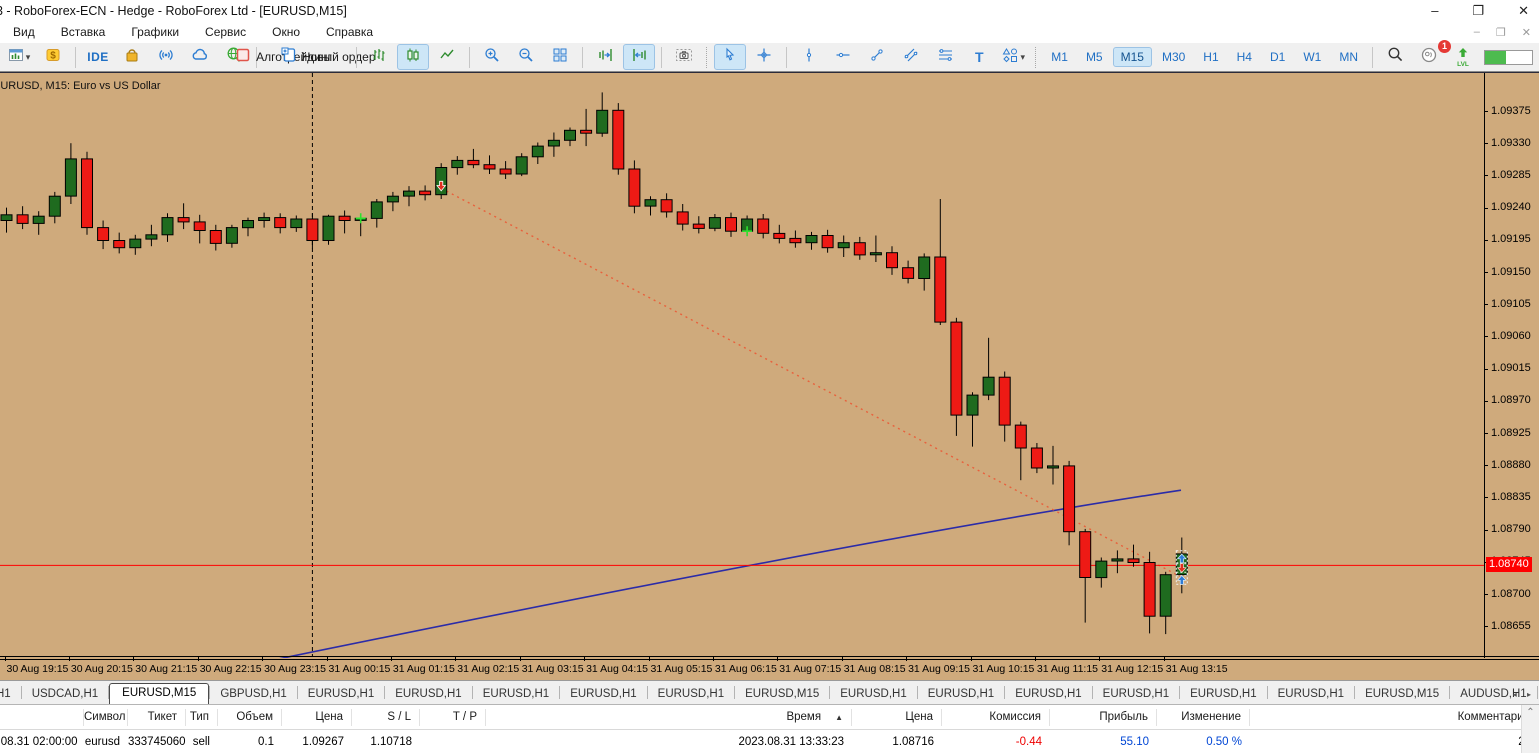 Image resolution: width=1539 pixels, height=753 pixels. I want to click on column-header: Время ▲, so click(669, 717).